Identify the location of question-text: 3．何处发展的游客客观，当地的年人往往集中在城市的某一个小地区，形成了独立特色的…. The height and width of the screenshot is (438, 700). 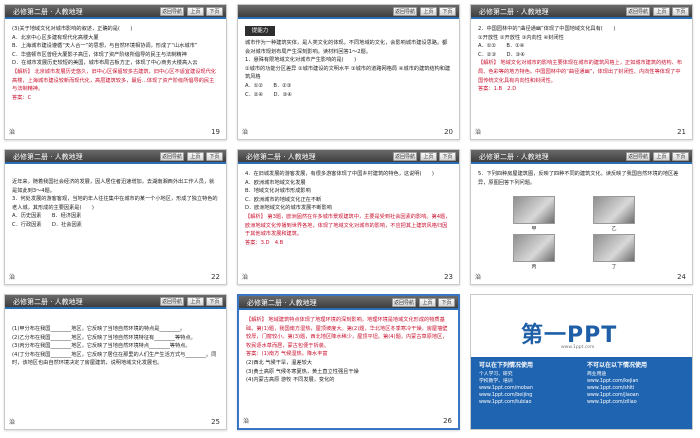
(115, 203).